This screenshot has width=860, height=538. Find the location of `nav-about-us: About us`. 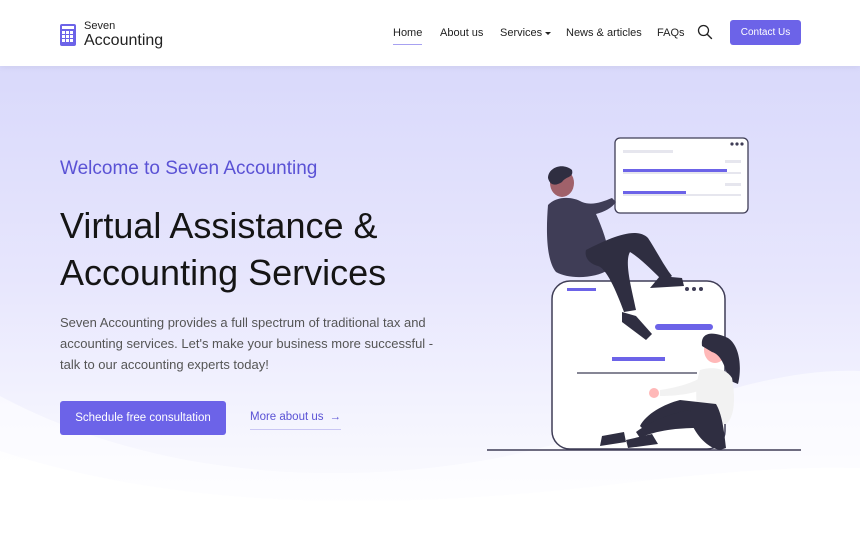

nav-about-us: About us is located at coordinates (461, 33).